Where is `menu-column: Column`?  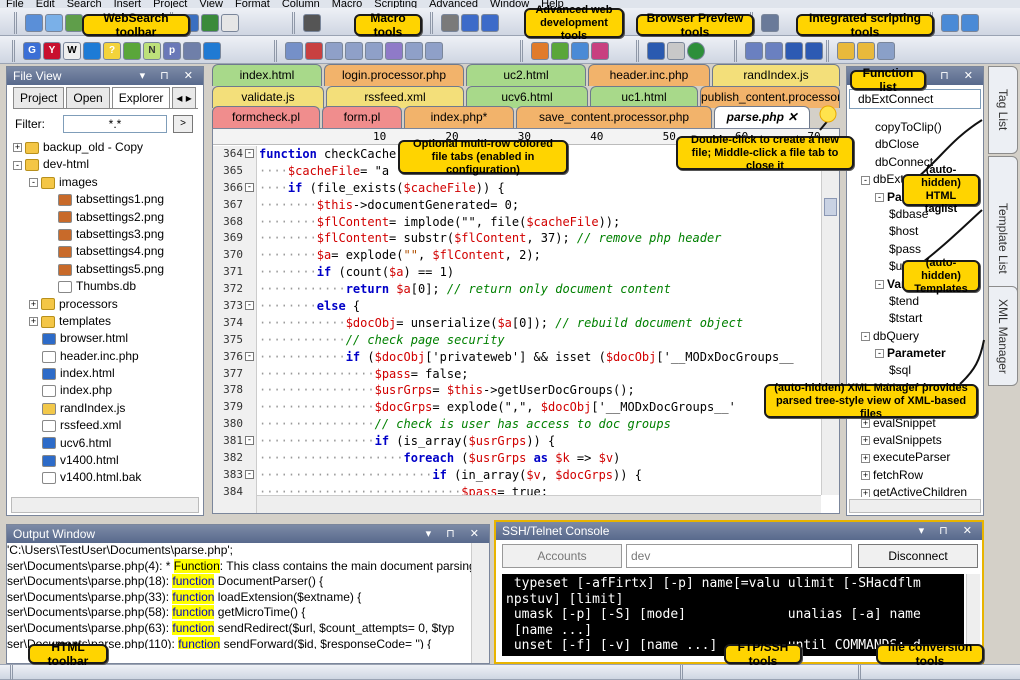
menu-column: Column is located at coordinates (301, 4).